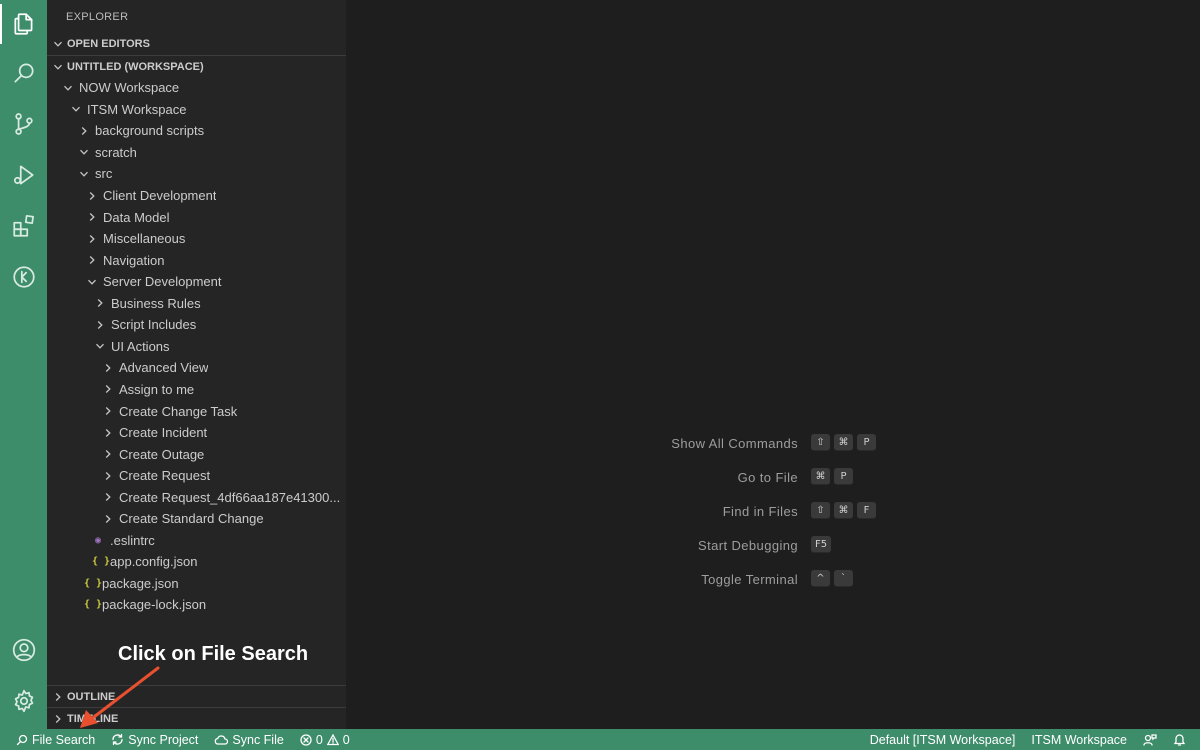 The image size is (1200, 750). Describe the element at coordinates (23, 124) in the screenshot. I see `source-control-icon` at that location.